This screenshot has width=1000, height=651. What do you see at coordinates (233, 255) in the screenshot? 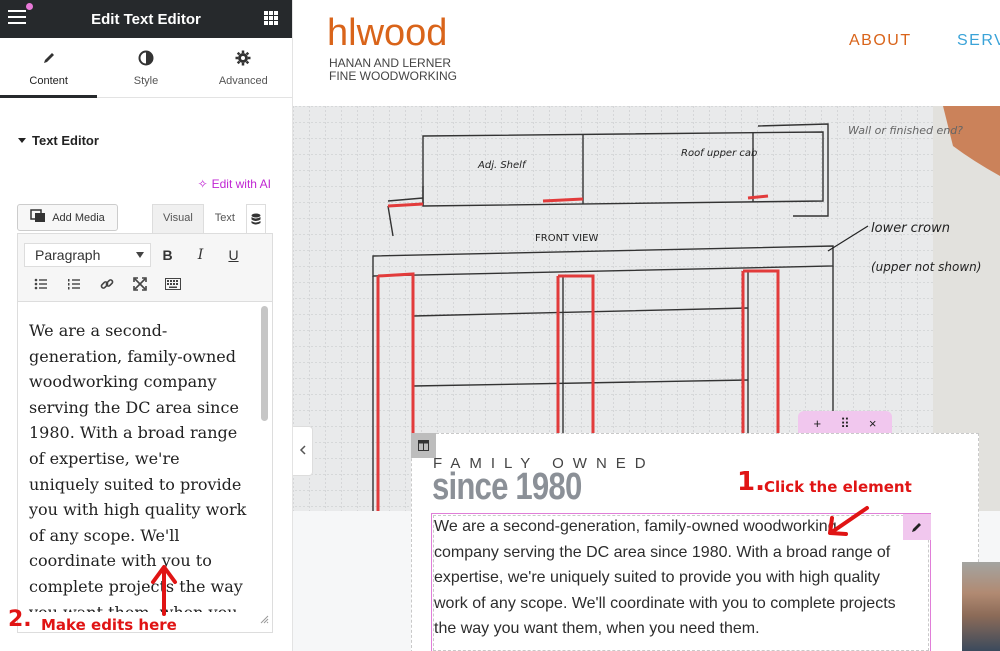
I see `underline-button: U` at bounding box center [233, 255].